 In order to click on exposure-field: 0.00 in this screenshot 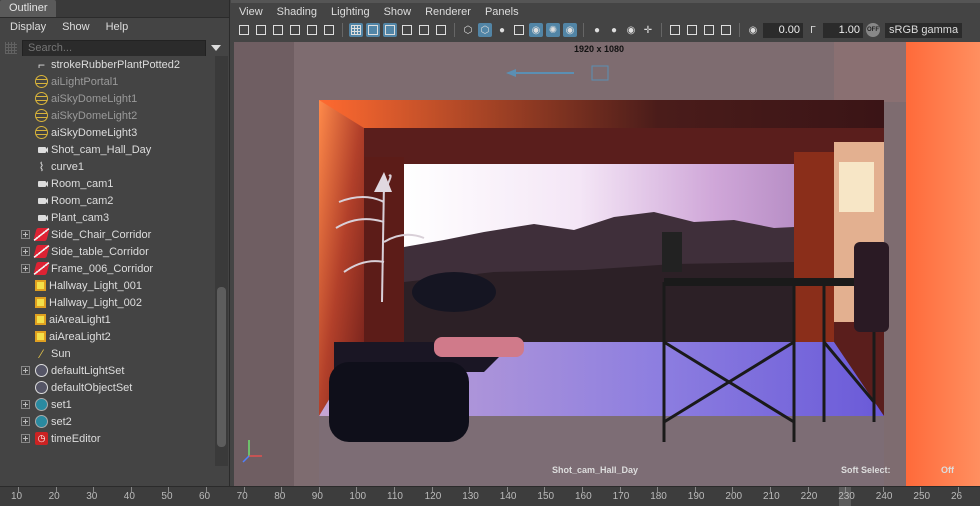, I will do `click(783, 30)`.